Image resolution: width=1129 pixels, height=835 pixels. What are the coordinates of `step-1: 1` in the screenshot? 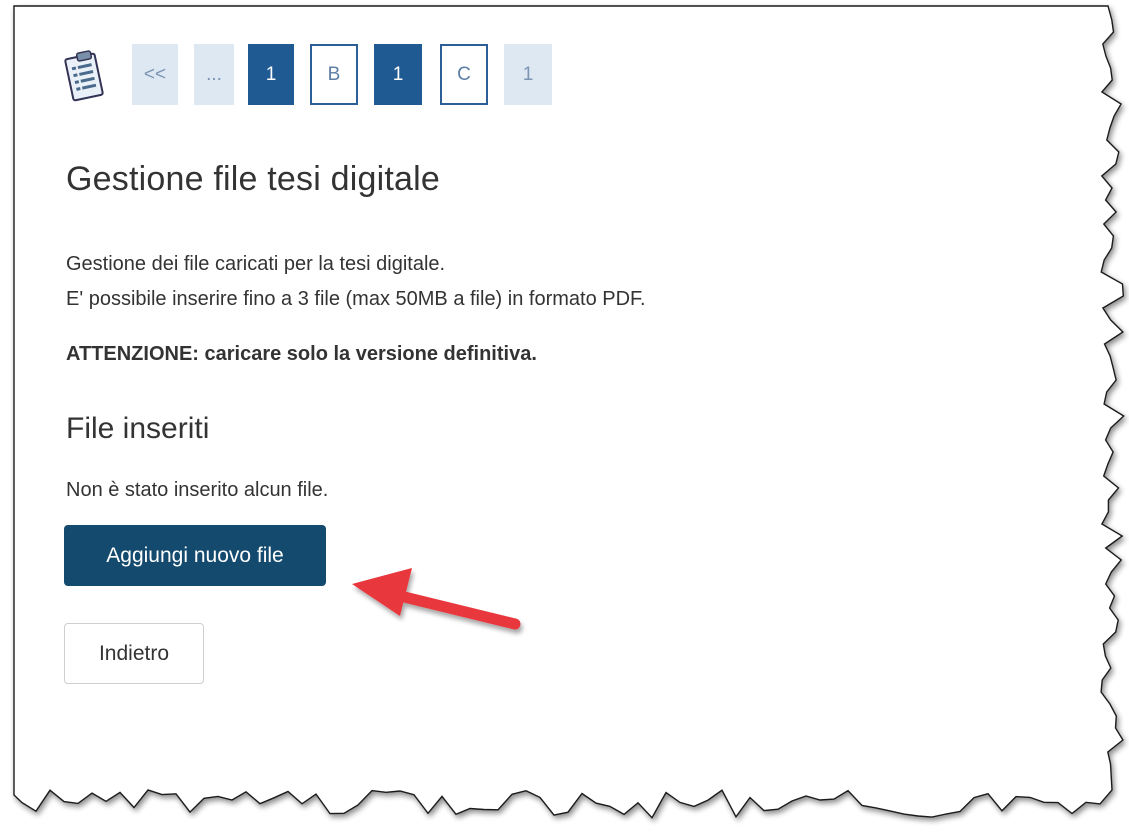 It's located at (271, 74).